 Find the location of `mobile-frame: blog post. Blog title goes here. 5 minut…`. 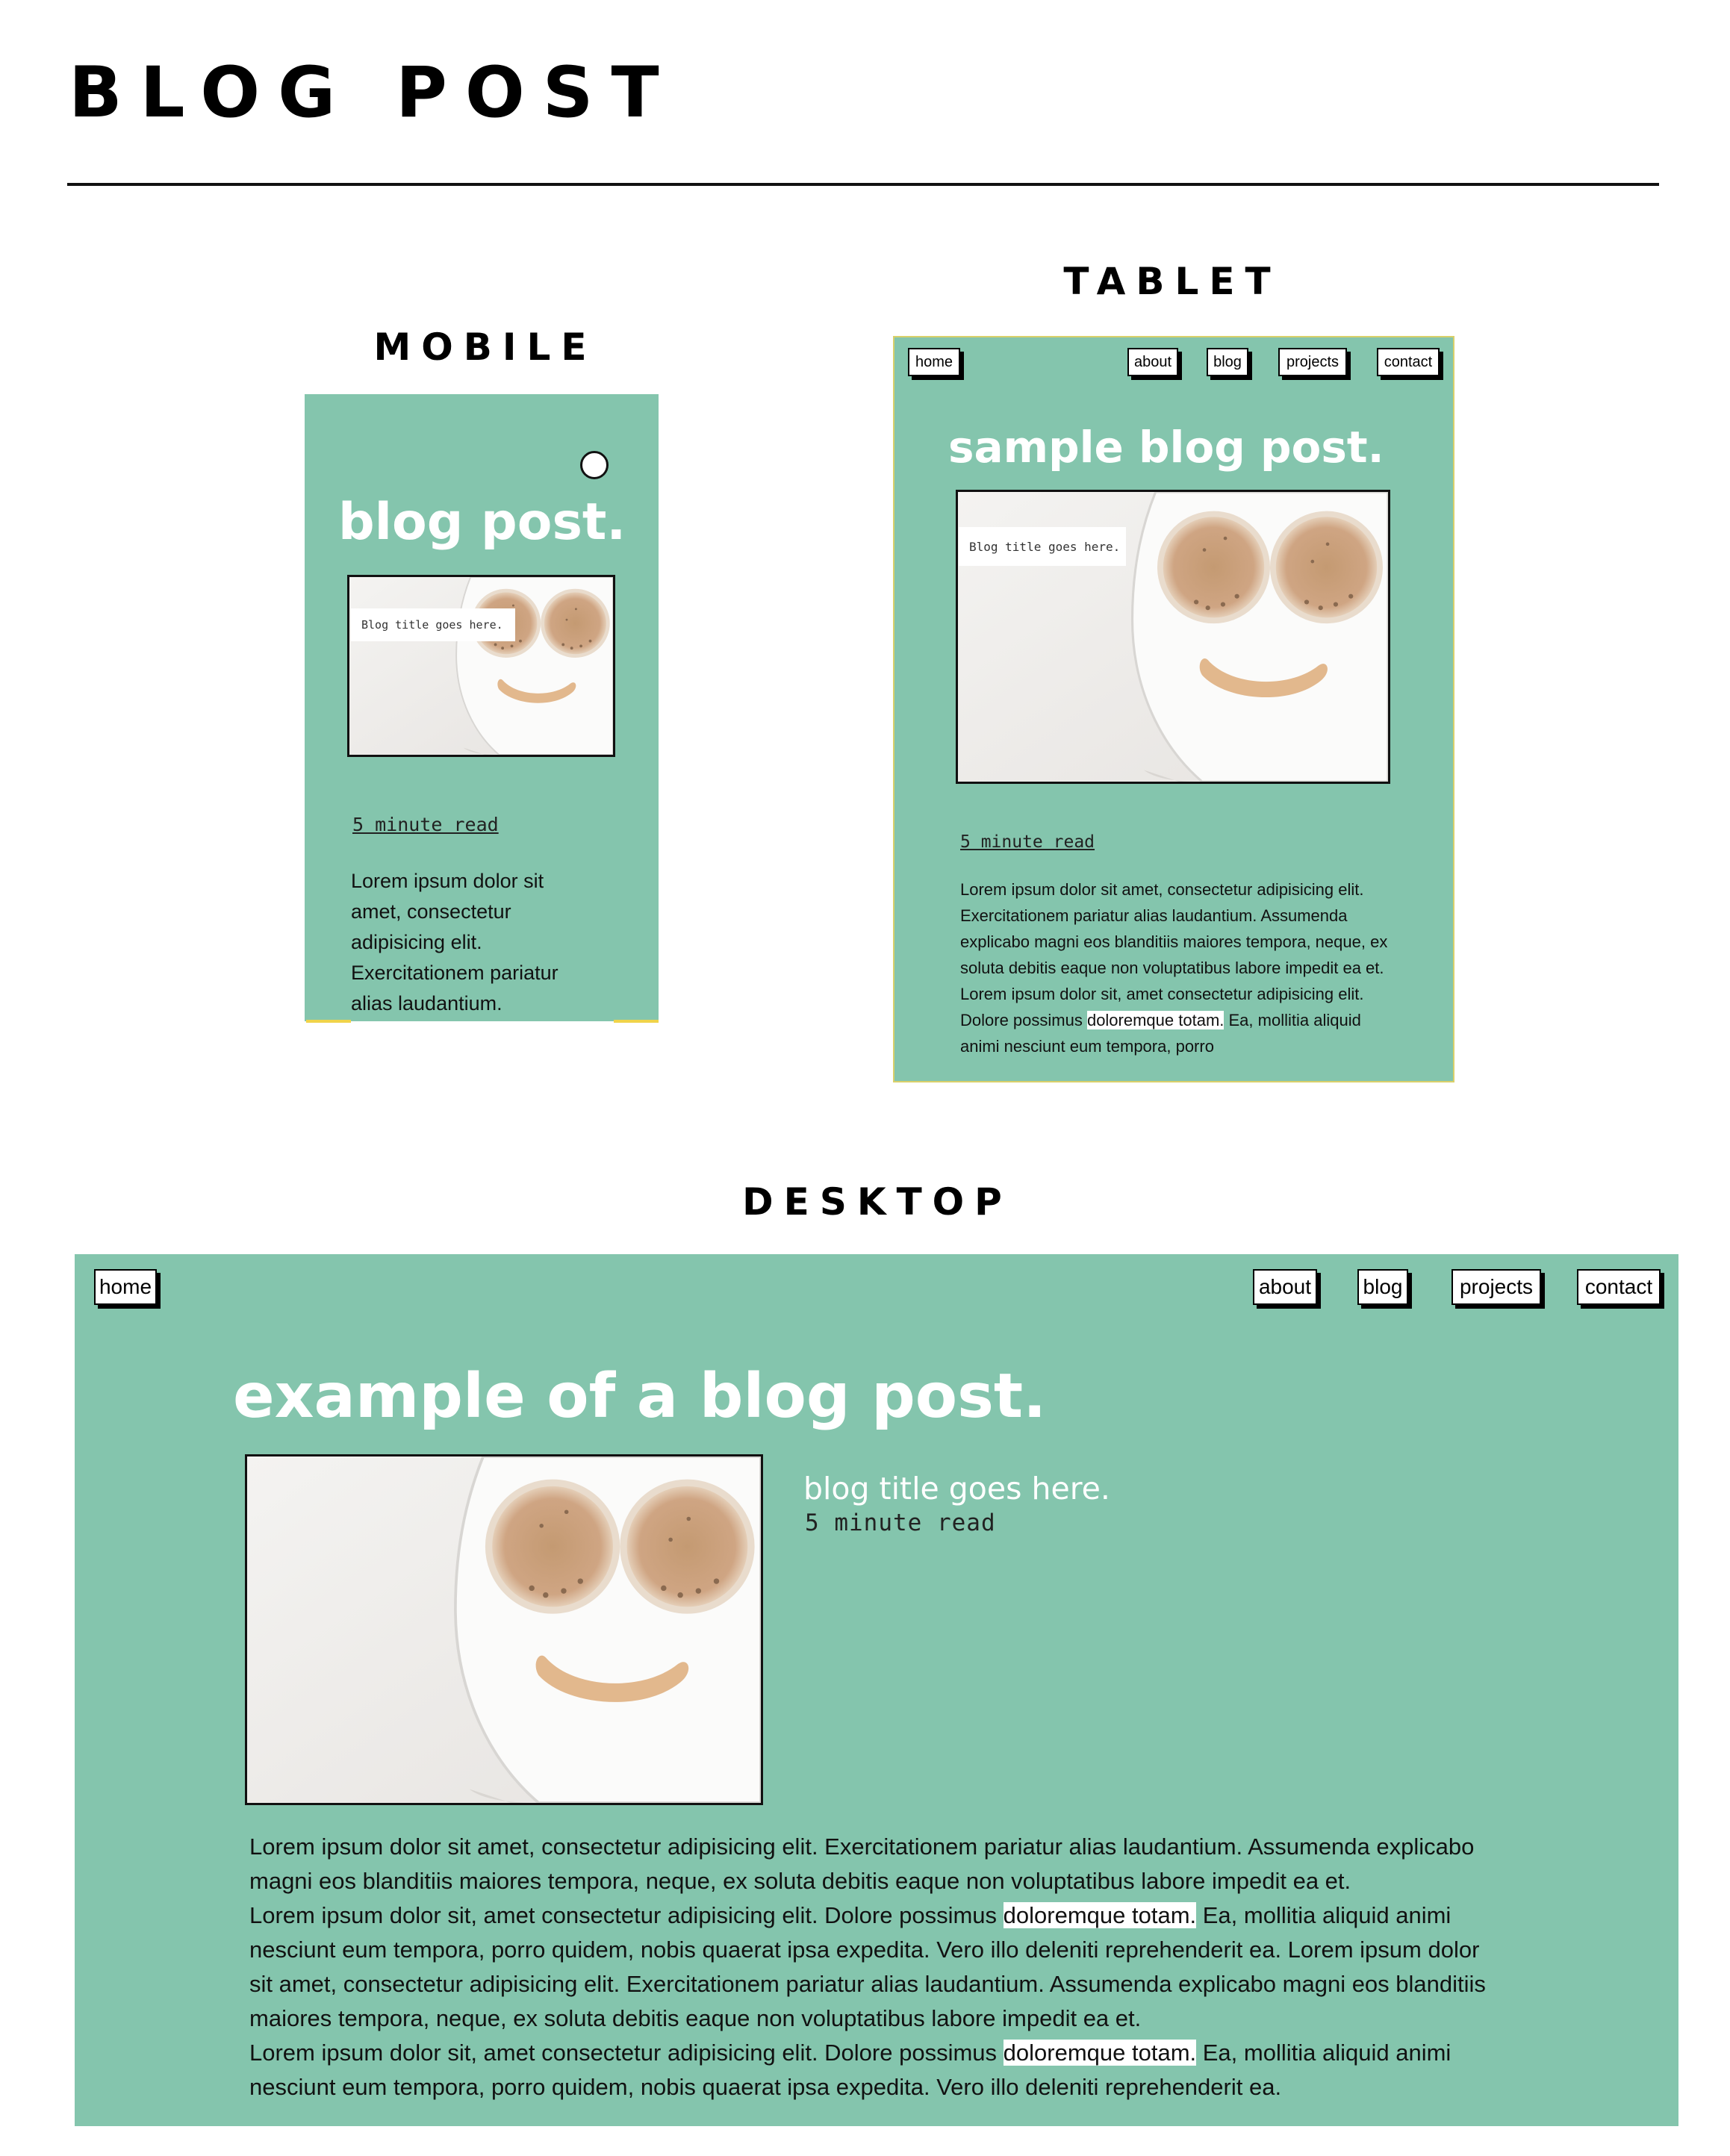

mobile-frame: blog post. Blog title goes here. 5 minut… is located at coordinates (482, 707).